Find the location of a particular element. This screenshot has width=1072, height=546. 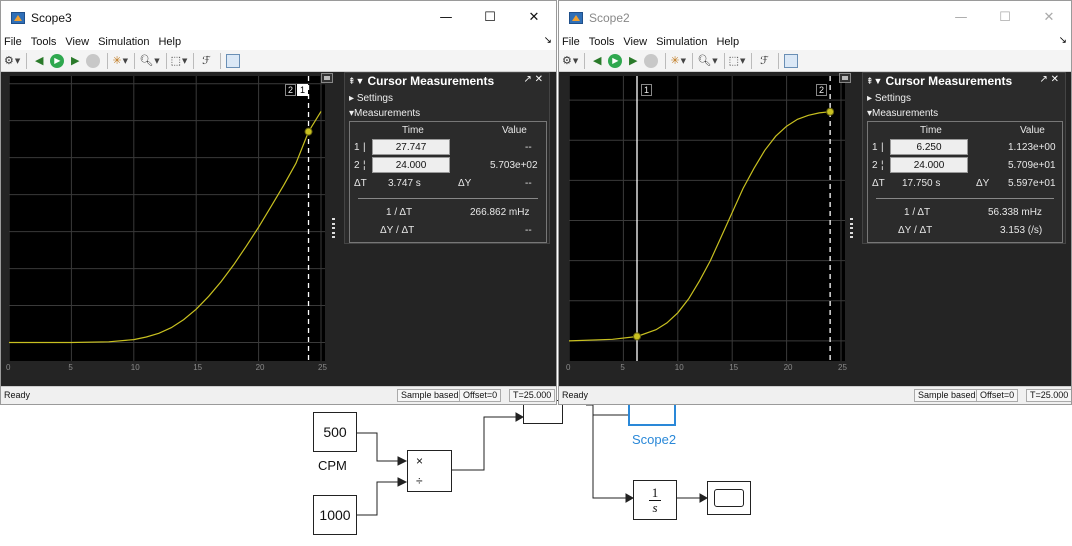

y-tick-label: 60 is located at coordinates (563, 99).